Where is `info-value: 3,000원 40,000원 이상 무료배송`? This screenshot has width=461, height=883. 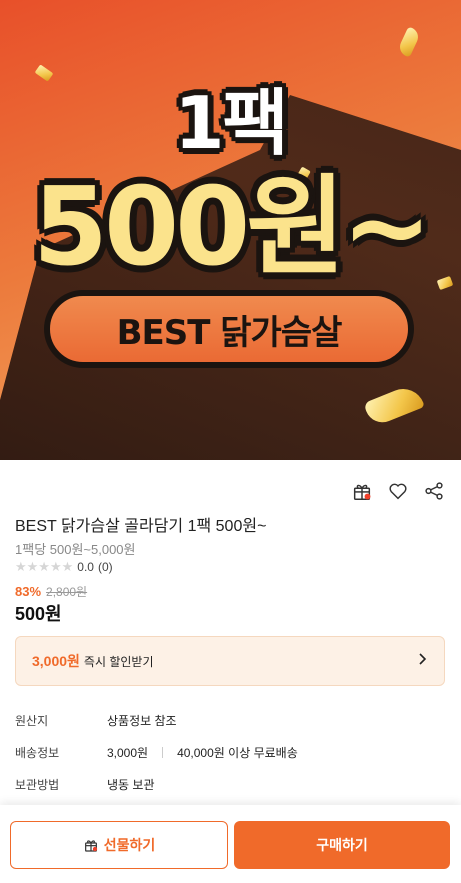
info-value: 3,000원 40,000원 이상 무료배송 is located at coordinates (202, 752).